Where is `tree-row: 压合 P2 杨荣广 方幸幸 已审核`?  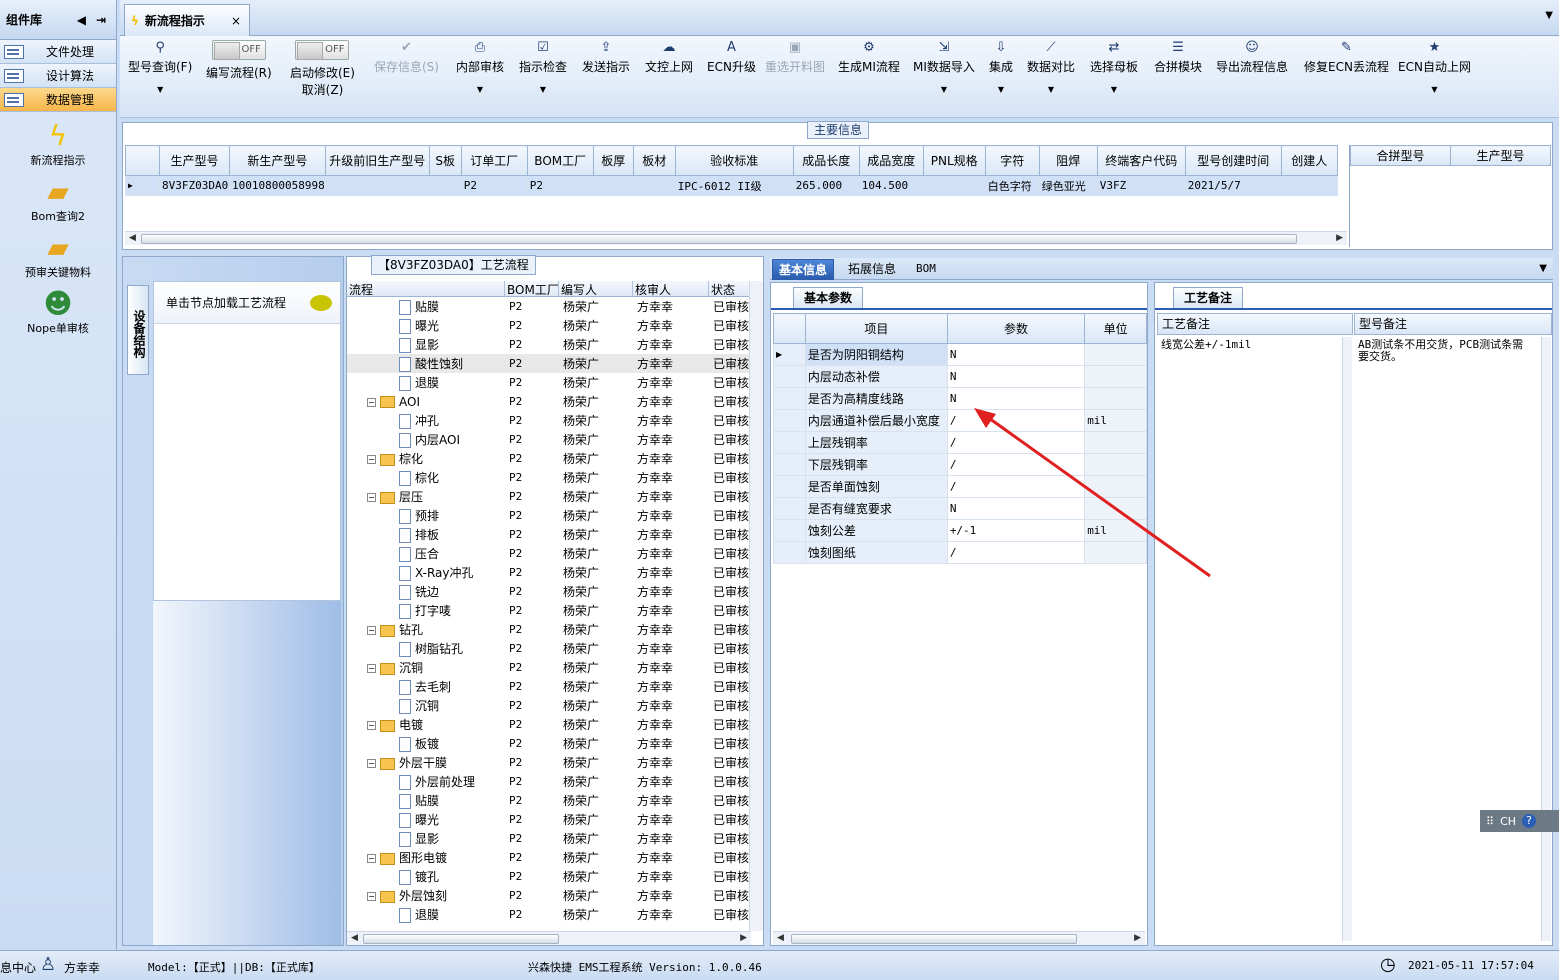 tree-row: 压合 P2 杨荣广 方幸幸 已审核 is located at coordinates (549, 553).